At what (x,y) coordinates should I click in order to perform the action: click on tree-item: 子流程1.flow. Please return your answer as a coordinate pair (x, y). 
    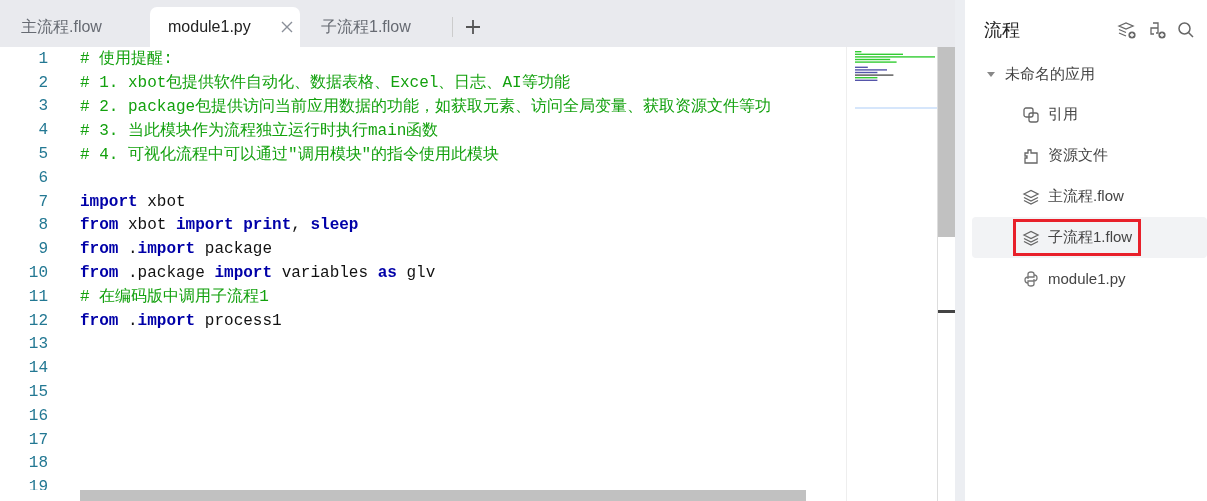
    Looking at the image, I should click on (1089, 237).